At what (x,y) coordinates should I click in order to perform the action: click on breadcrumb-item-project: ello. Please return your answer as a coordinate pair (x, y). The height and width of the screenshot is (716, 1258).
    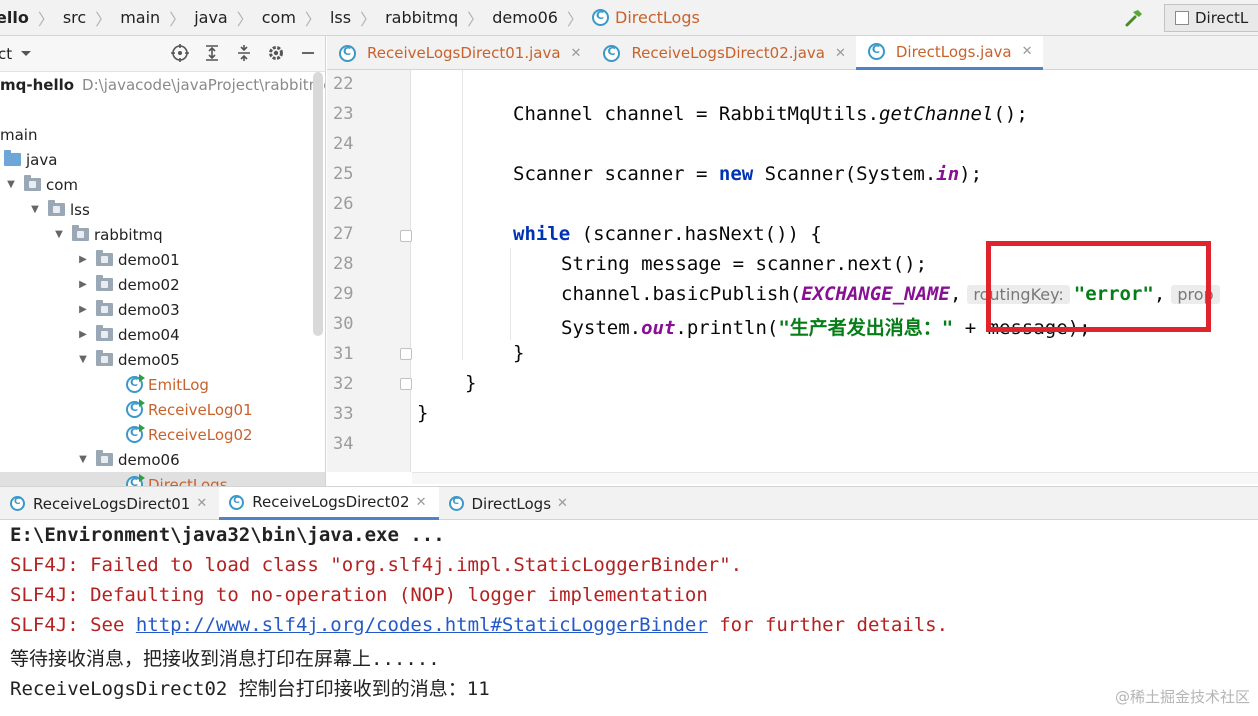
    Looking at the image, I should click on (16, 18).